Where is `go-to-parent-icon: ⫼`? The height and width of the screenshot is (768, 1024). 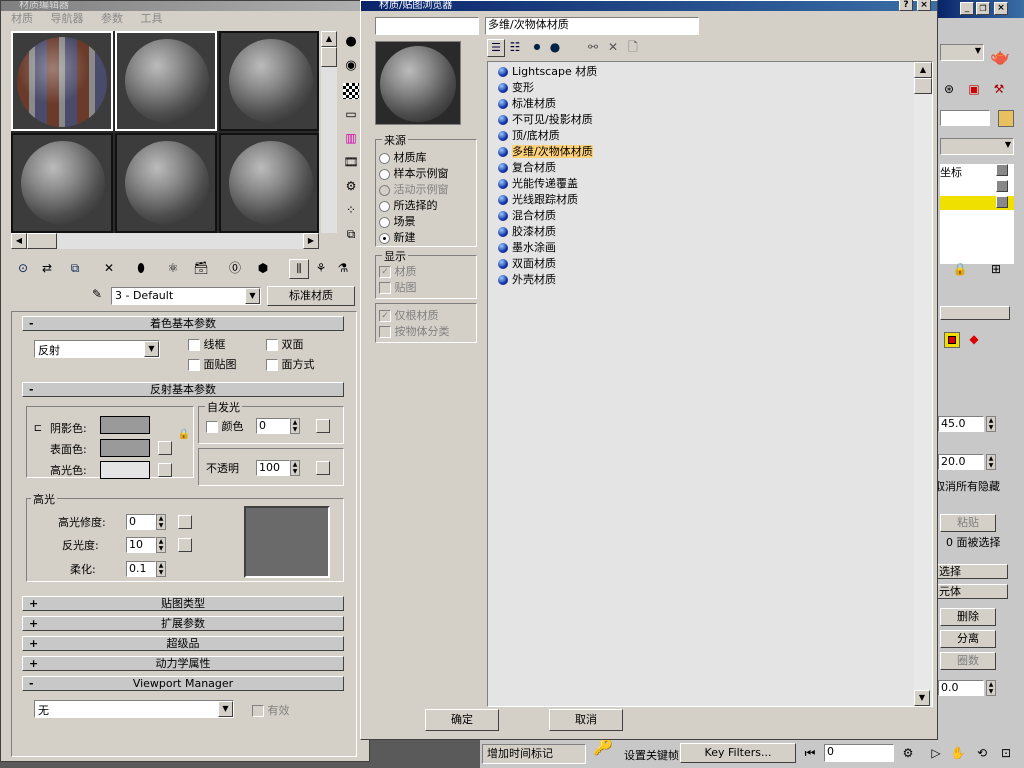 go-to-parent-icon: ⫼ is located at coordinates (299, 269).